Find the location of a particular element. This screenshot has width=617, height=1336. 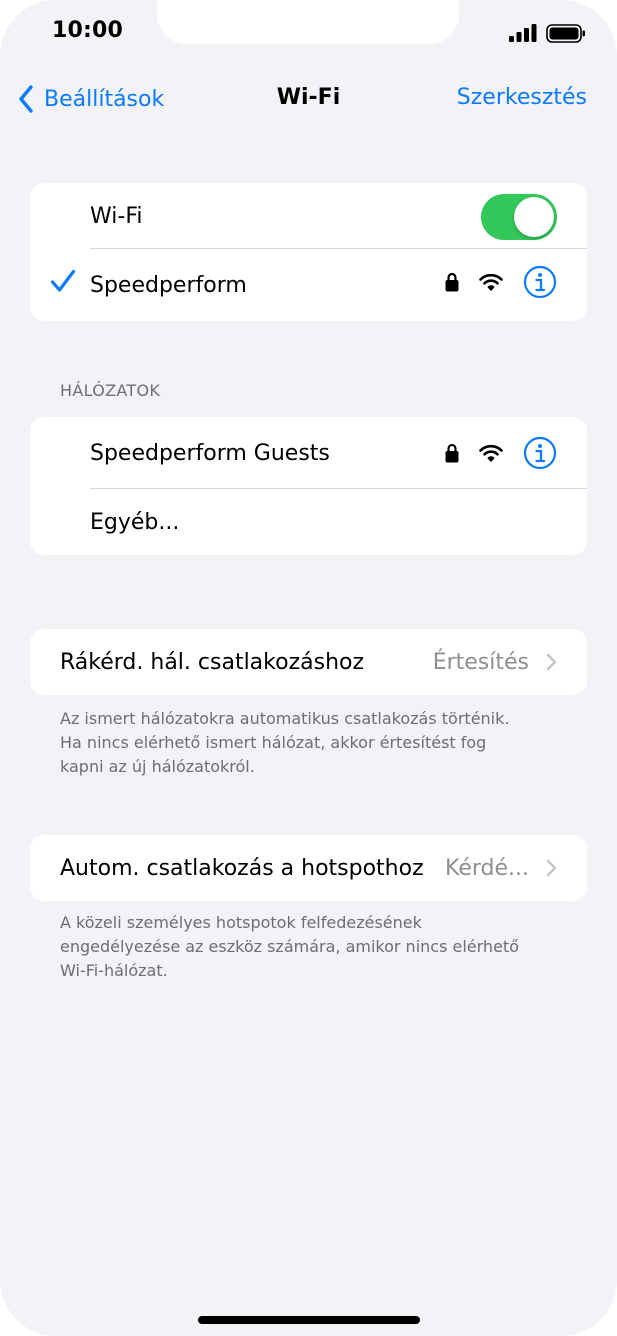

toggle-knob is located at coordinates (534, 217).